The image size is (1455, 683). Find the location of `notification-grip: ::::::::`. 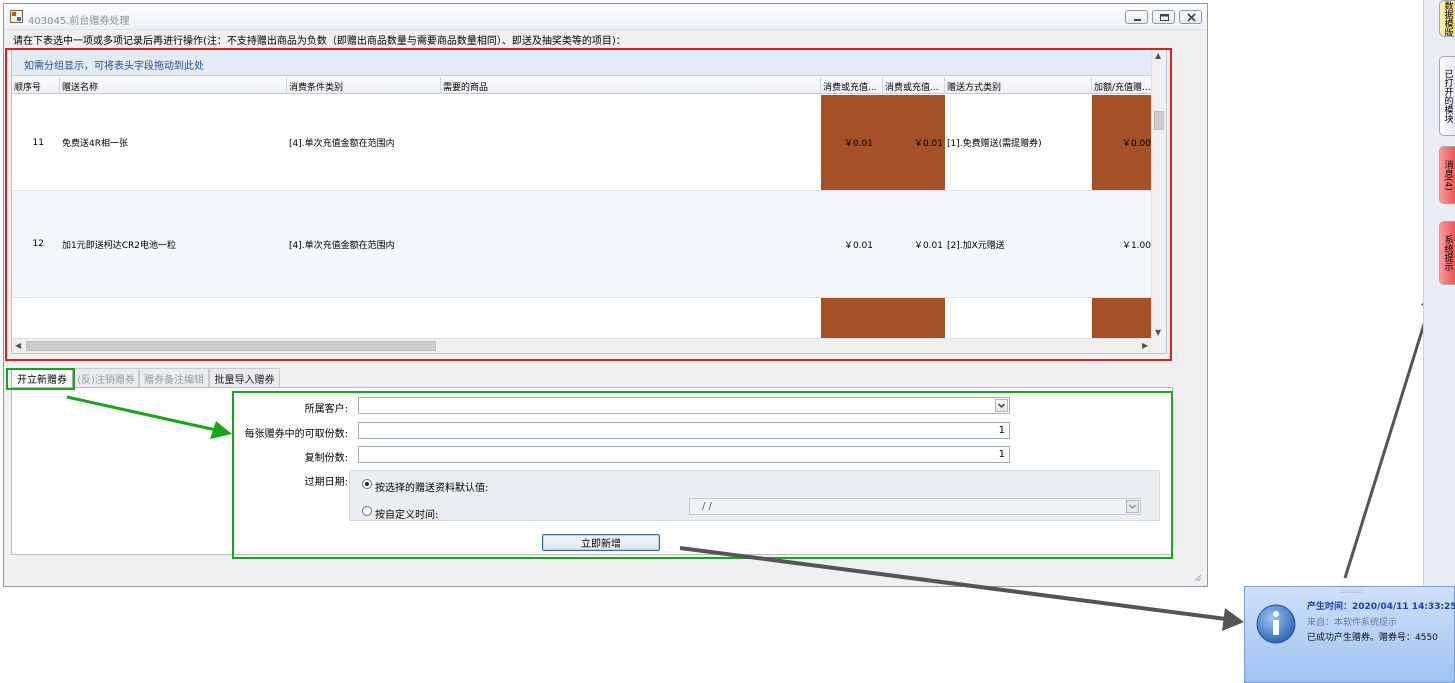

notification-grip: :::::::: is located at coordinates (1352, 591).